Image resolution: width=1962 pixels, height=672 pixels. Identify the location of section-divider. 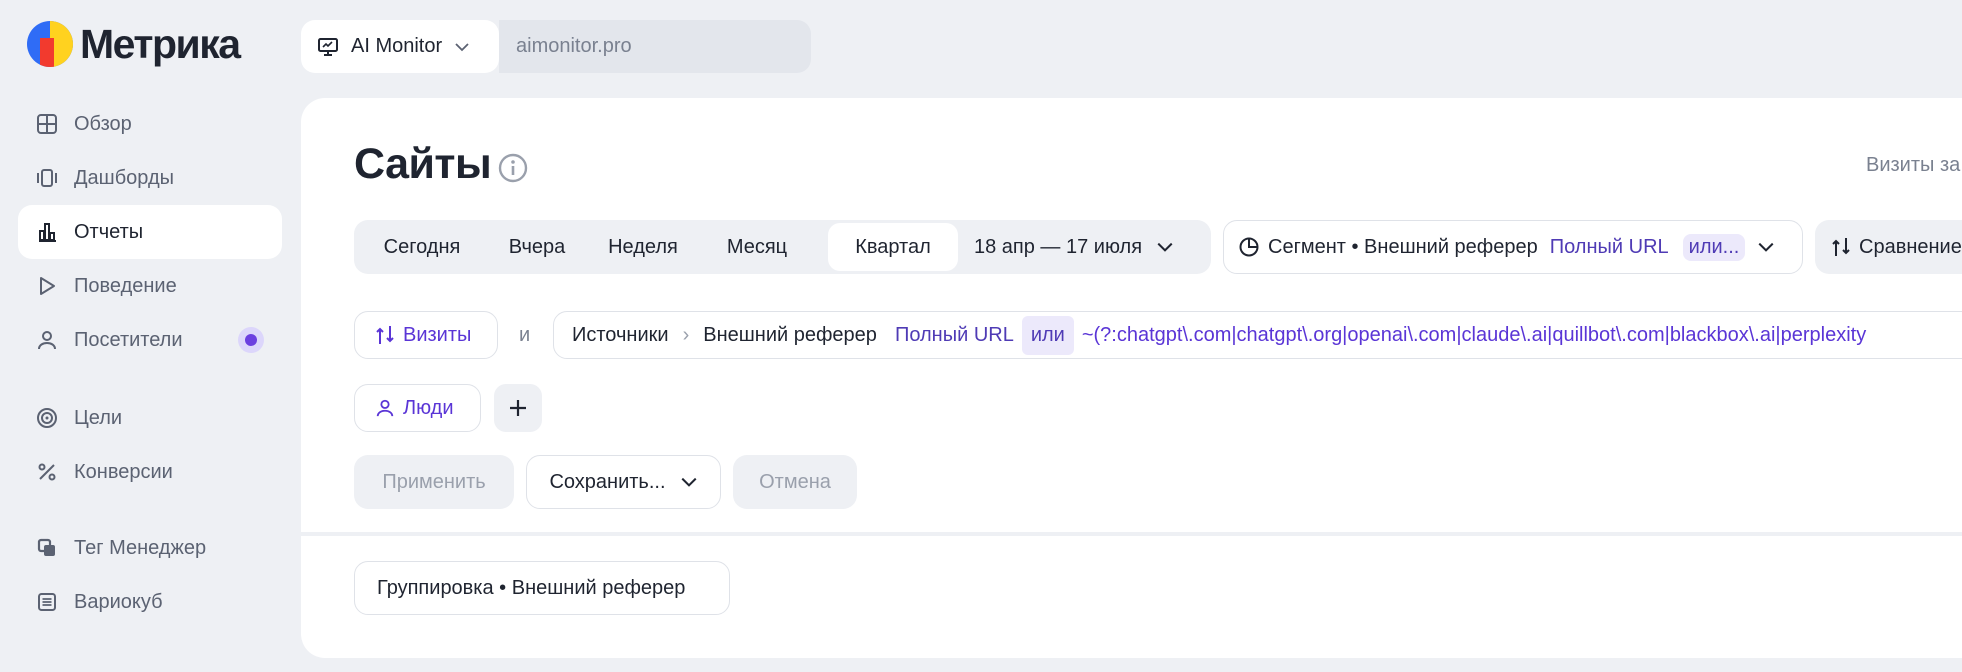
(1131, 534).